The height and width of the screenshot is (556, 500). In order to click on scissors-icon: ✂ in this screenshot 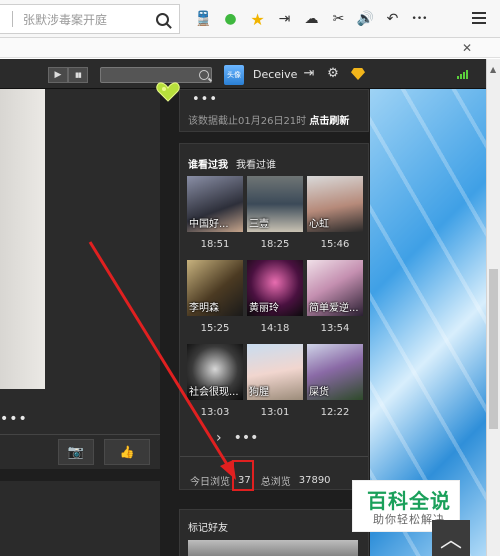, I will do `click(338, 19)`.